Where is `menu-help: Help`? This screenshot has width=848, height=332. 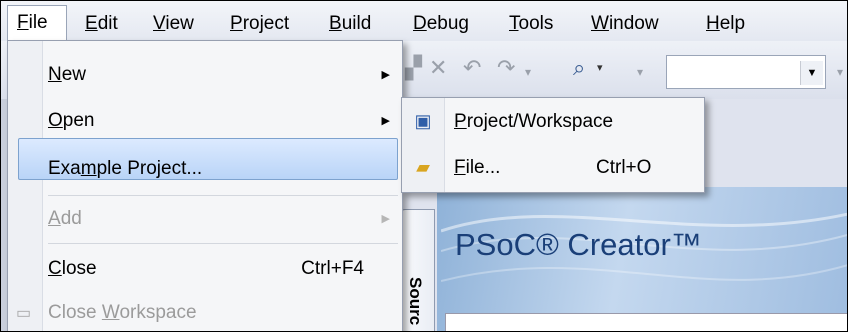
menu-help: Help is located at coordinates (725, 24).